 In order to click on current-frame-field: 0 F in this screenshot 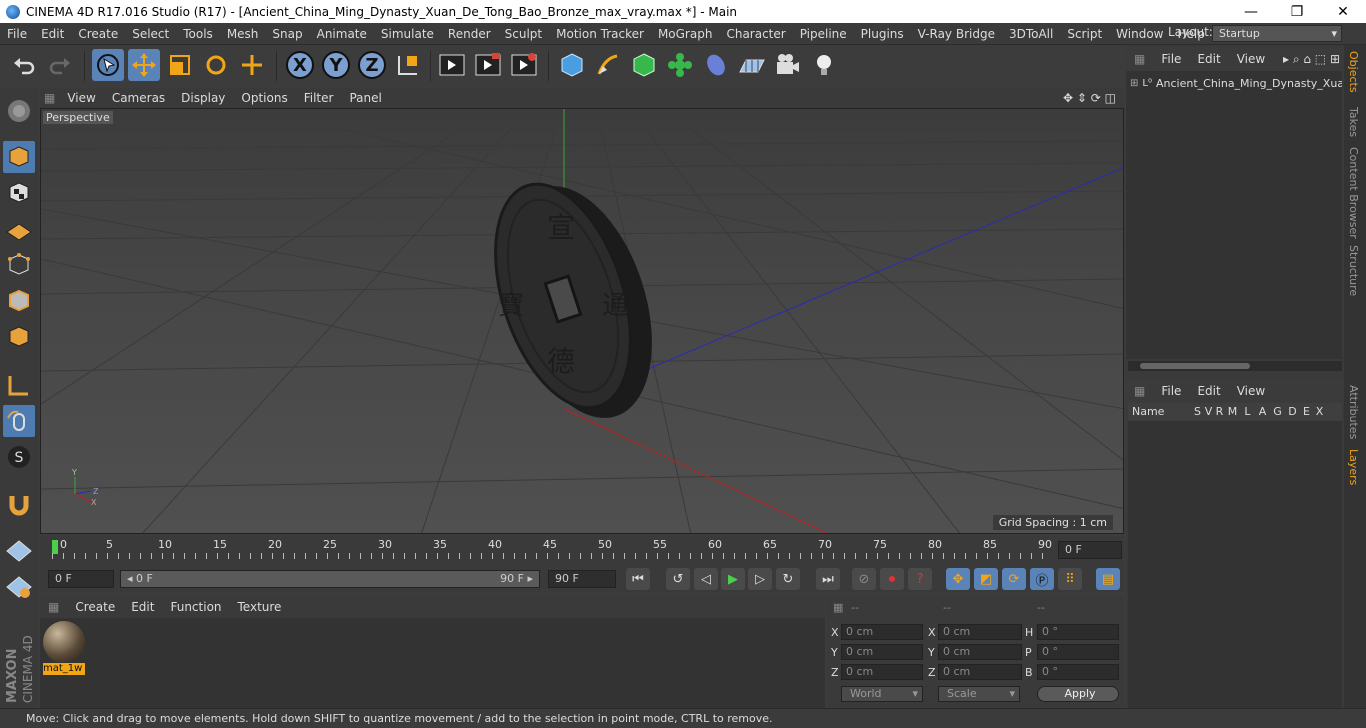, I will do `click(1090, 550)`.